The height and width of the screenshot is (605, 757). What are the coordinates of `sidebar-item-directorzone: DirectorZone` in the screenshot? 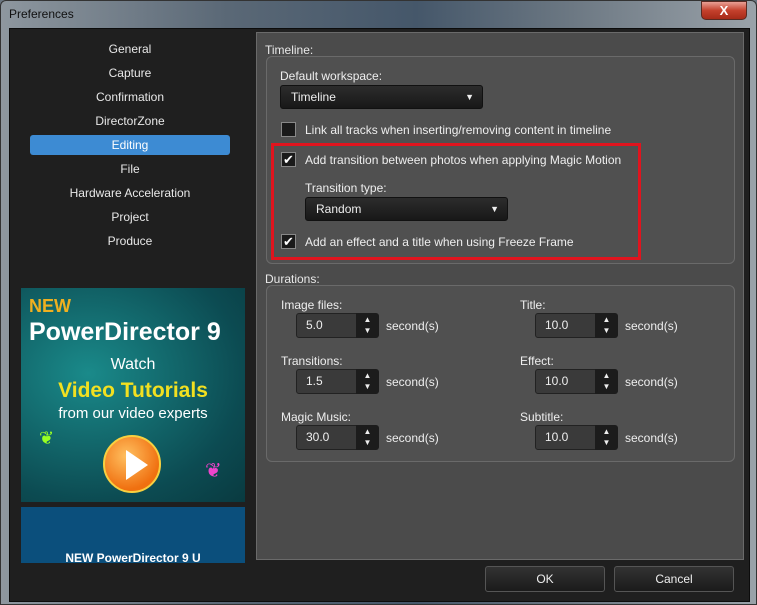 It's located at (130, 121).